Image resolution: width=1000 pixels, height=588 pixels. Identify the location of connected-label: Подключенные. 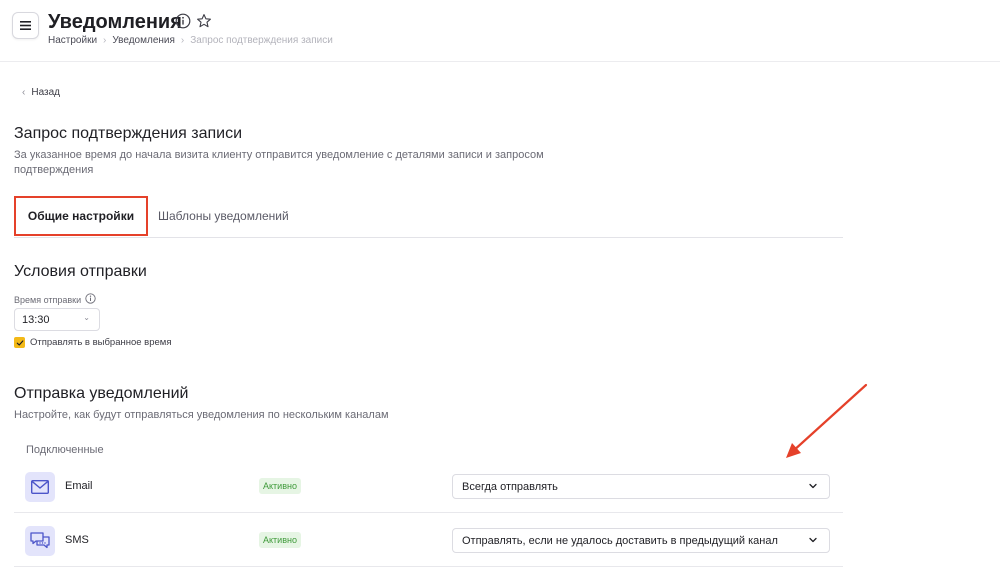
(65, 450).